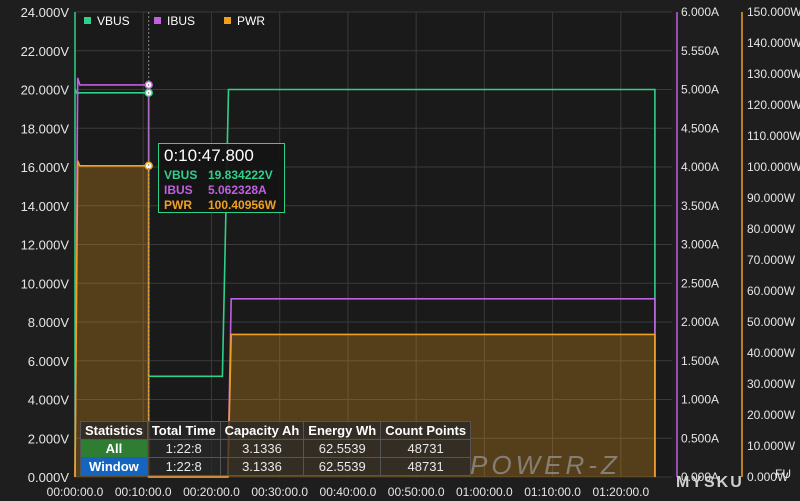  What do you see at coordinates (348, 492) in the screenshot?
I see `x-tick-label: 00:40:00.0` at bounding box center [348, 492].